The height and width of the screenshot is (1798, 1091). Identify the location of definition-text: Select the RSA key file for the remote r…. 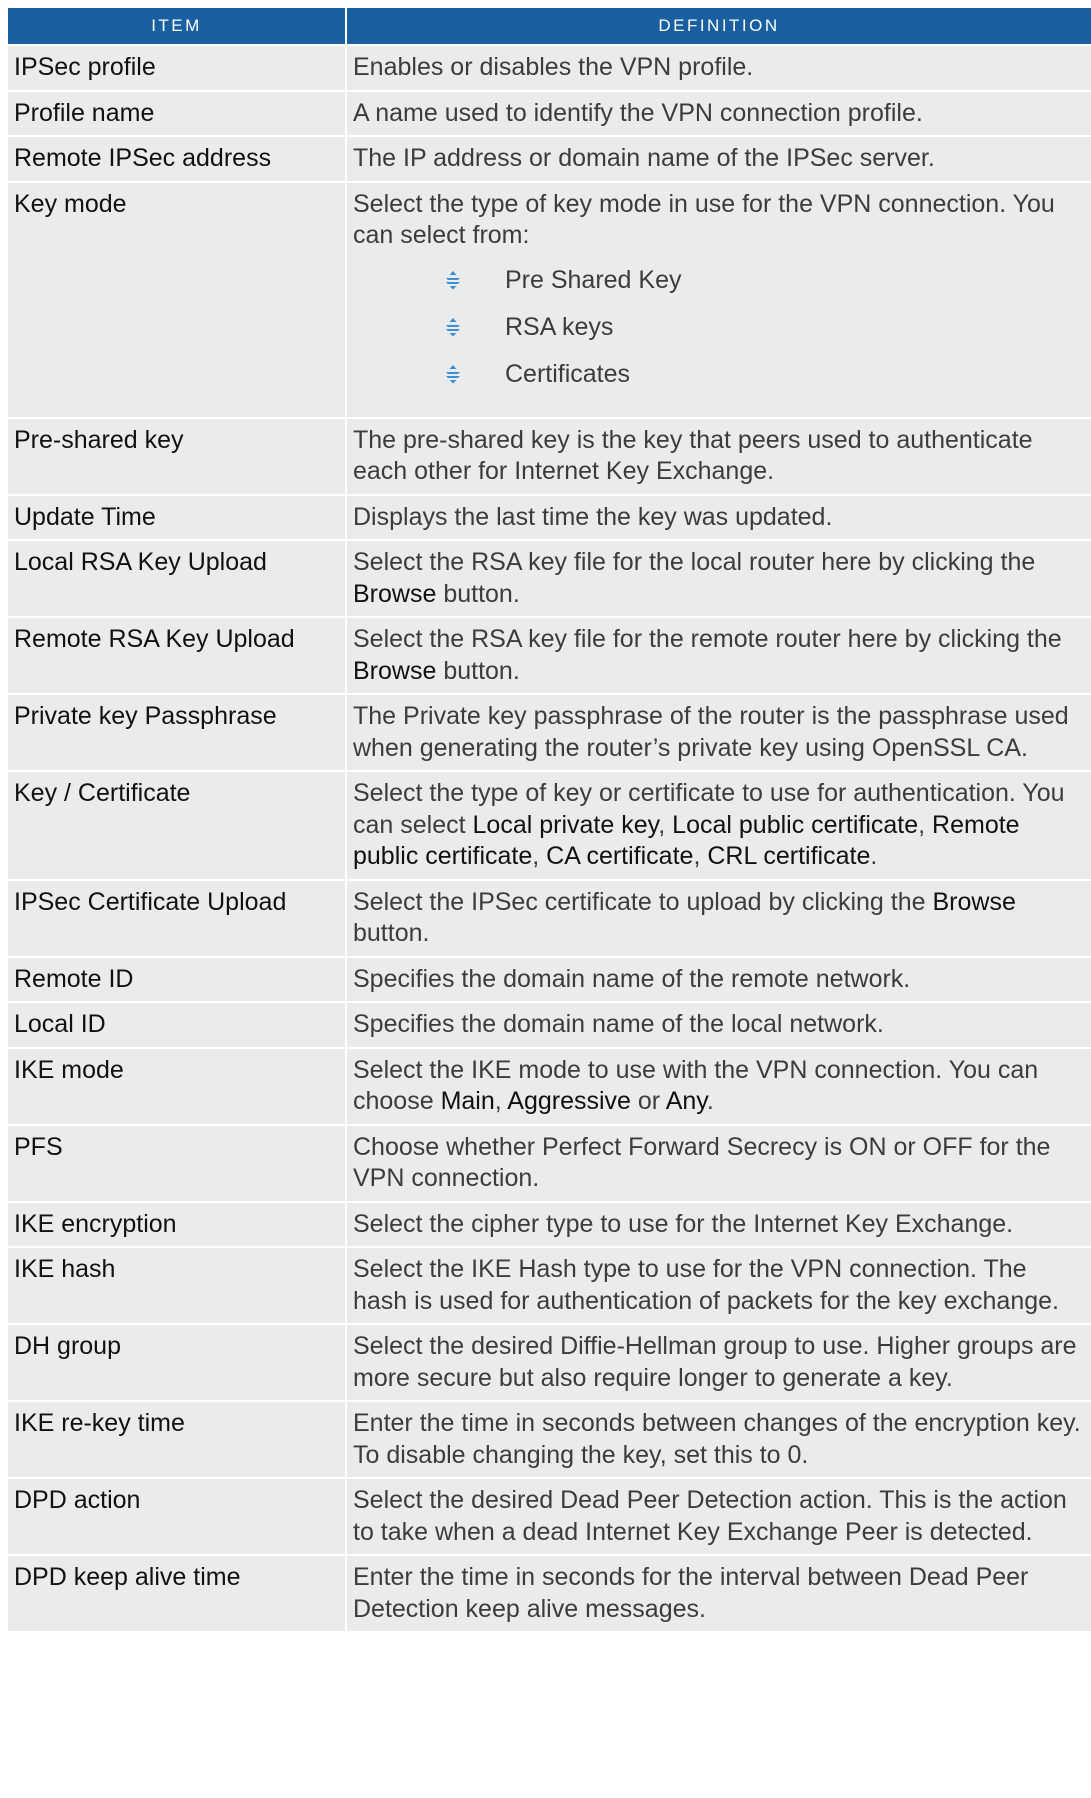
(707, 639).